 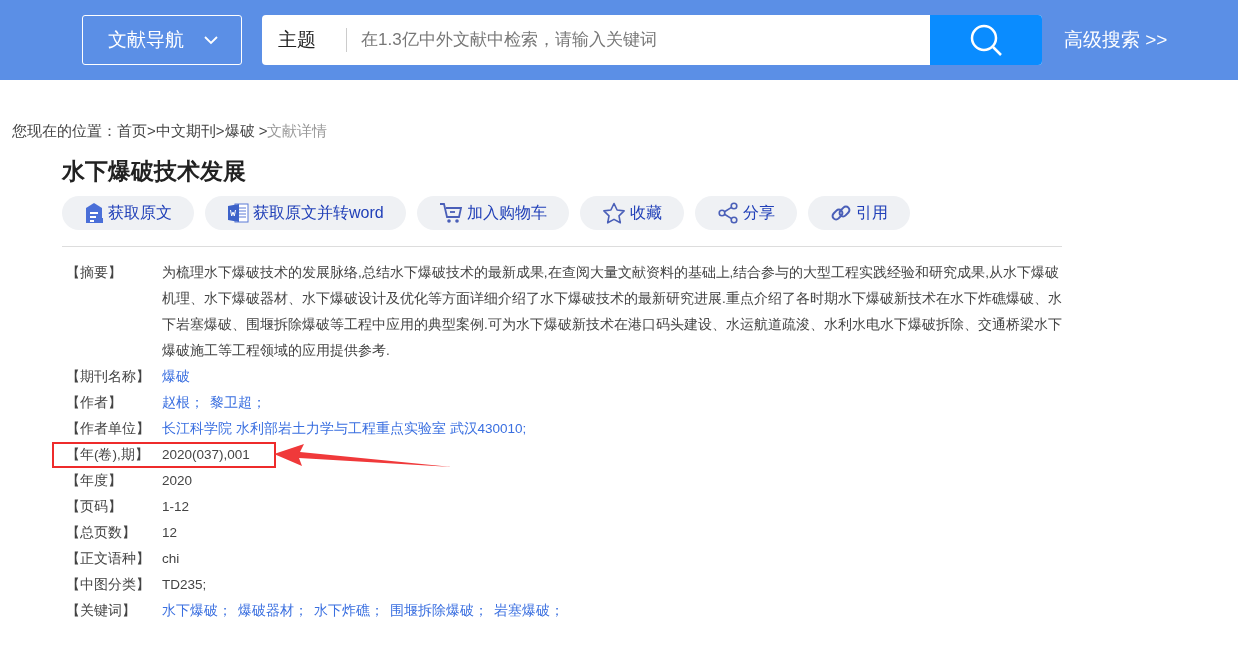 What do you see at coordinates (183, 403) in the screenshot?
I see `field-link: 赵根；` at bounding box center [183, 403].